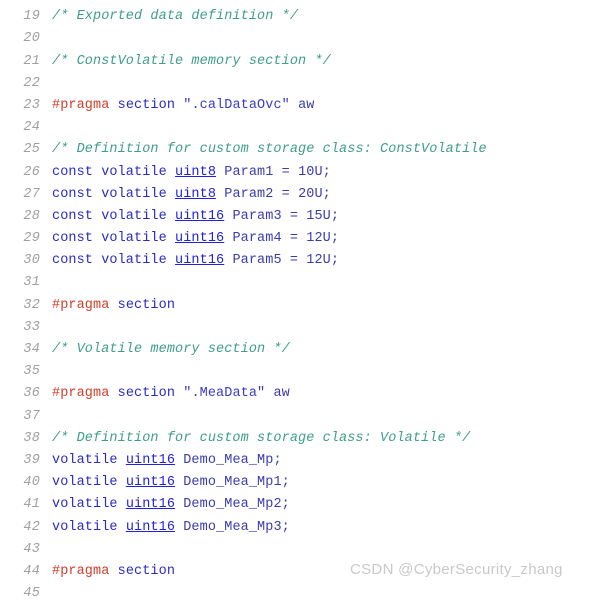 The width and height of the screenshot is (615, 602). I want to click on code-line: 26 const volatile uint8 Param1 = 10U;, so click(307, 173).